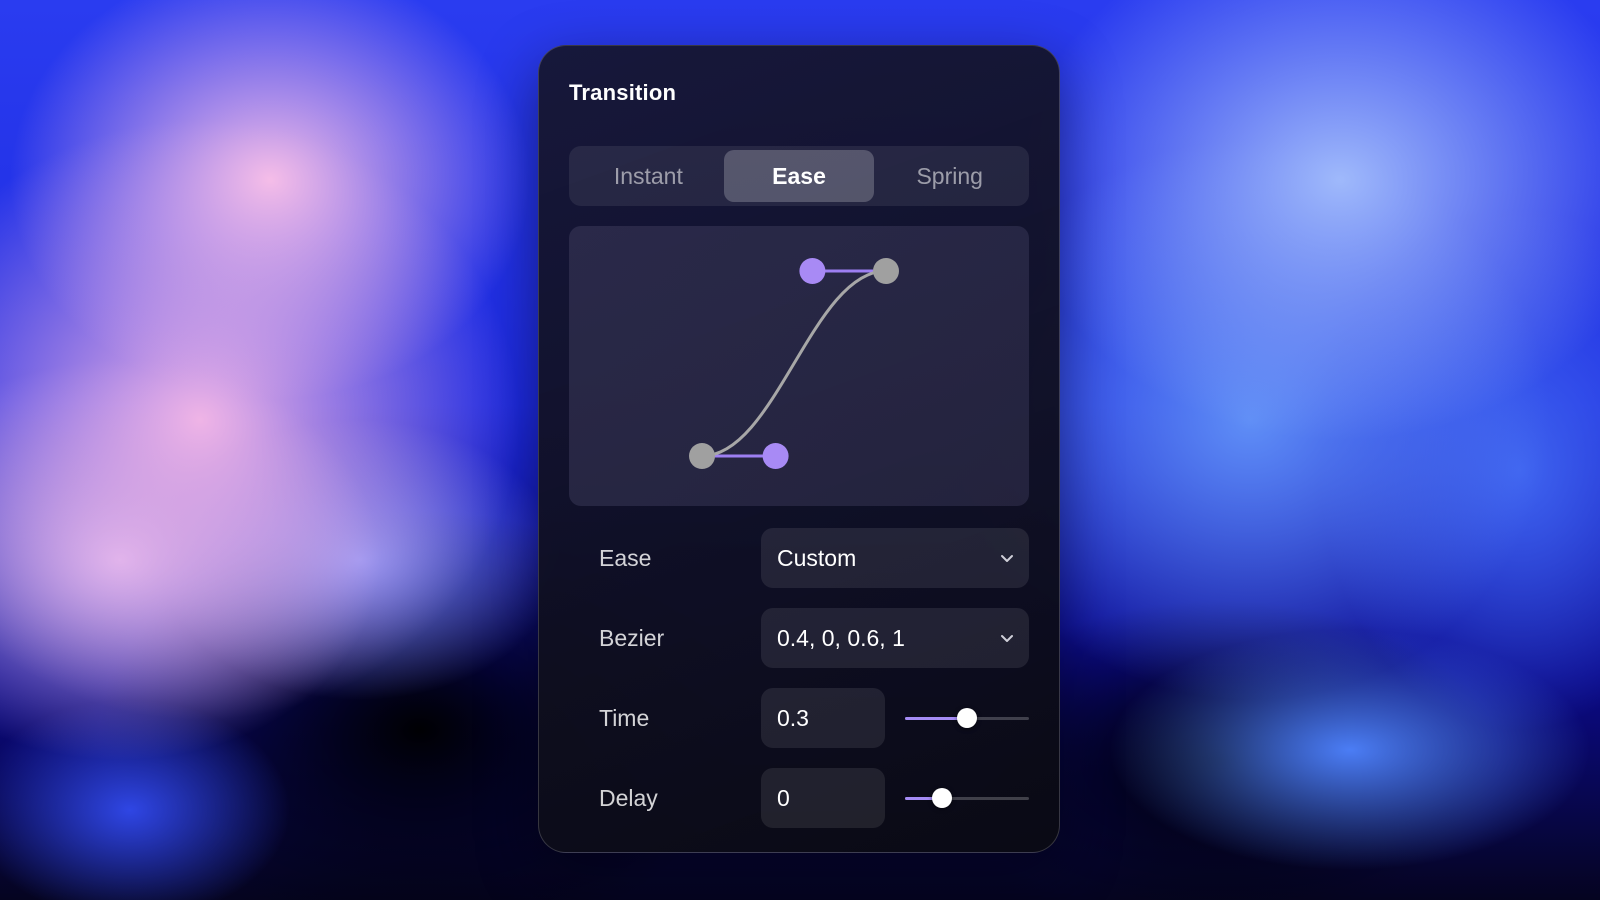 Image resolution: width=1600 pixels, height=900 pixels. What do you see at coordinates (967, 798) in the screenshot?
I see `delay-slider` at bounding box center [967, 798].